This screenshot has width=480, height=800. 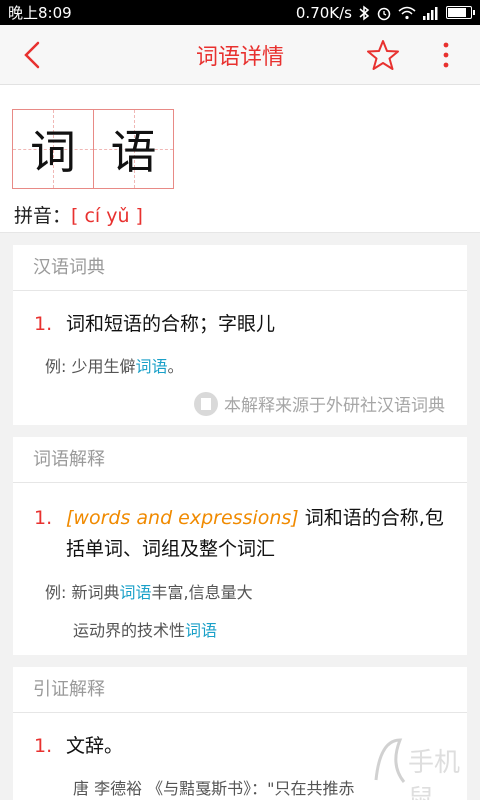 I want to click on character-cell: 词, so click(x=53, y=149).